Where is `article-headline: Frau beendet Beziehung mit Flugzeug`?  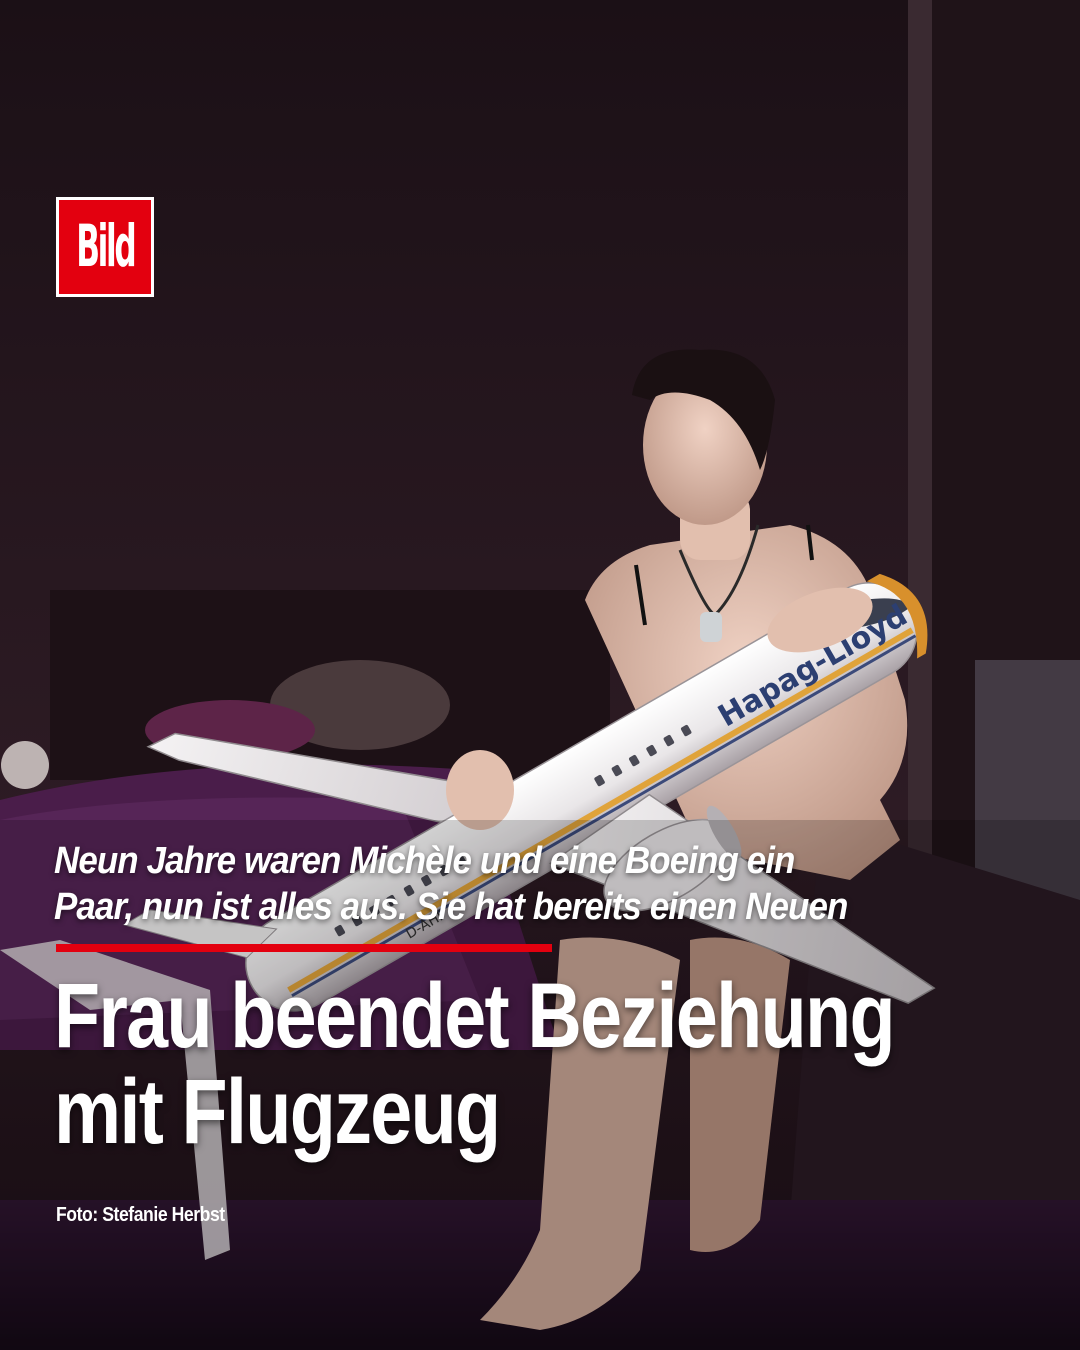 article-headline: Frau beendet Beziehung mit Flugzeug is located at coordinates (505, 1064).